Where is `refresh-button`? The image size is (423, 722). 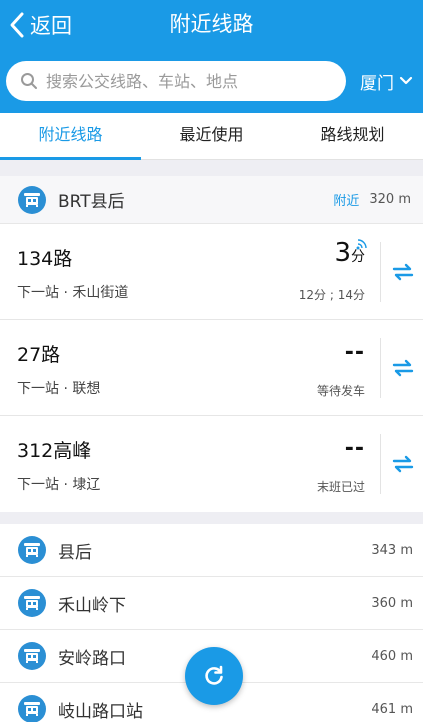 refresh-button is located at coordinates (214, 676).